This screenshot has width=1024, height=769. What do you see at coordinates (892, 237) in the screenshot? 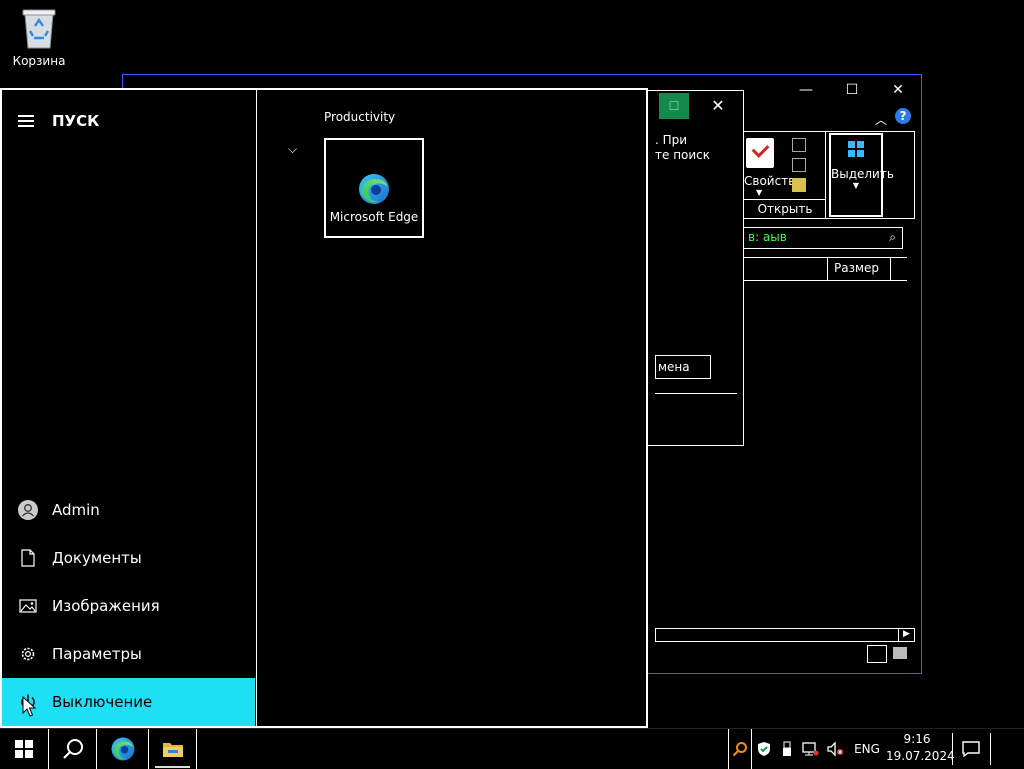
I see `search-icon: ⌕` at bounding box center [892, 237].